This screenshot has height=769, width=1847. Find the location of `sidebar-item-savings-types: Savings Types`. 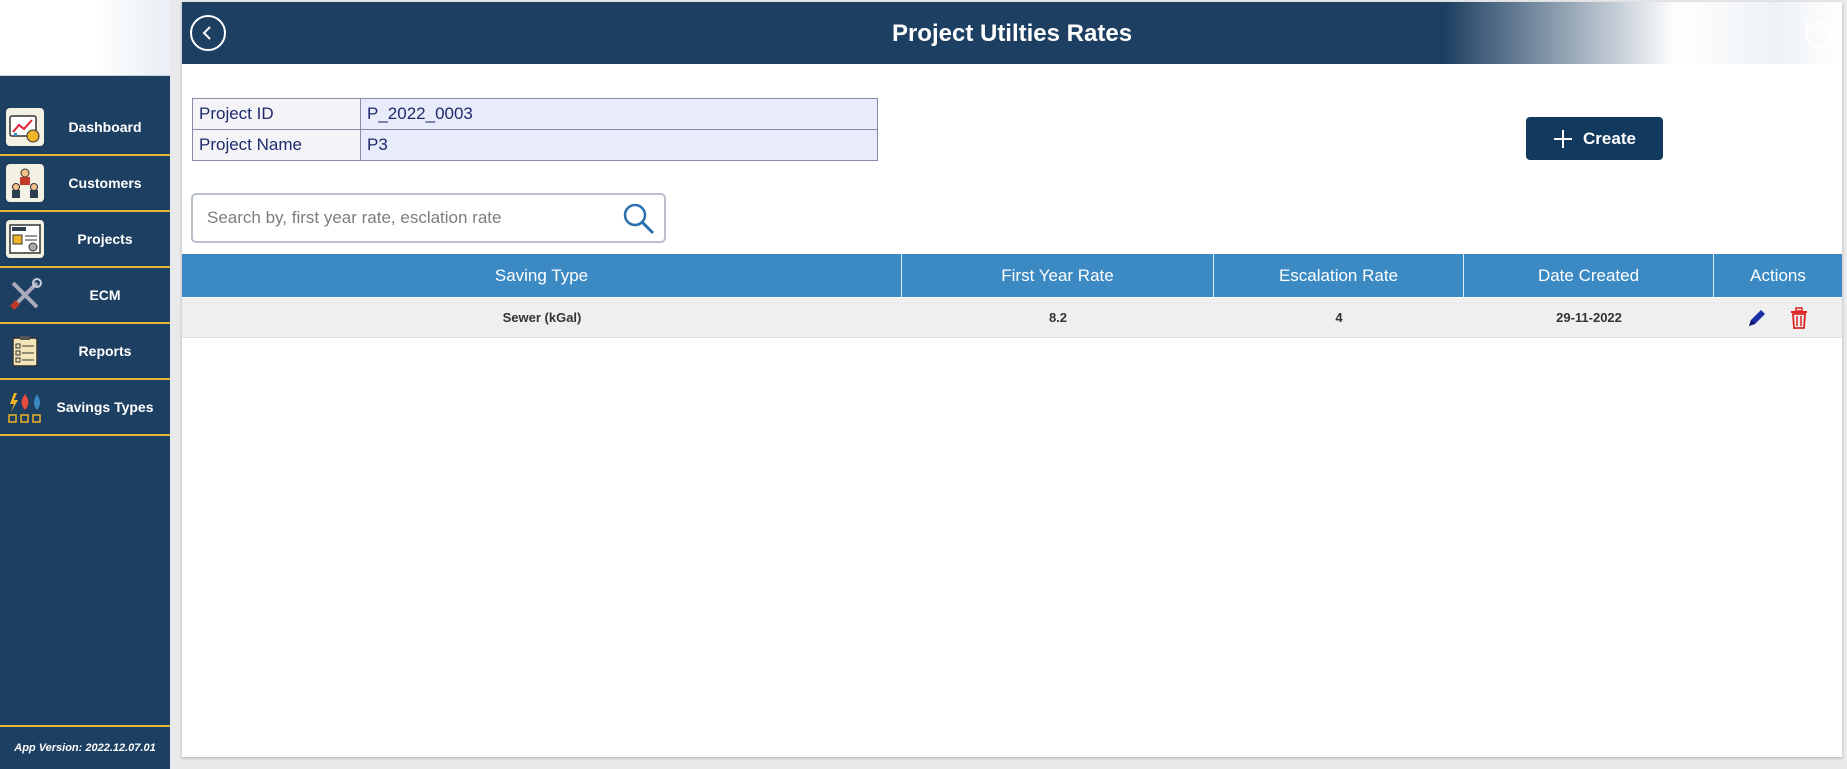

sidebar-item-savings-types: Savings Types is located at coordinates (85, 408).